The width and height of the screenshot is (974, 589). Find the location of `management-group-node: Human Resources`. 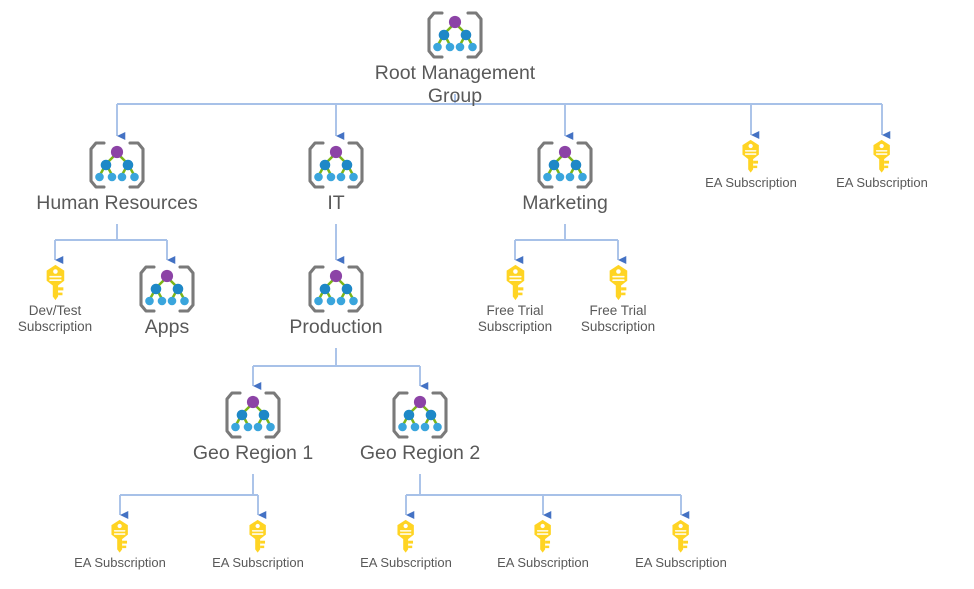

management-group-node: Human Resources is located at coordinates (117, 177).